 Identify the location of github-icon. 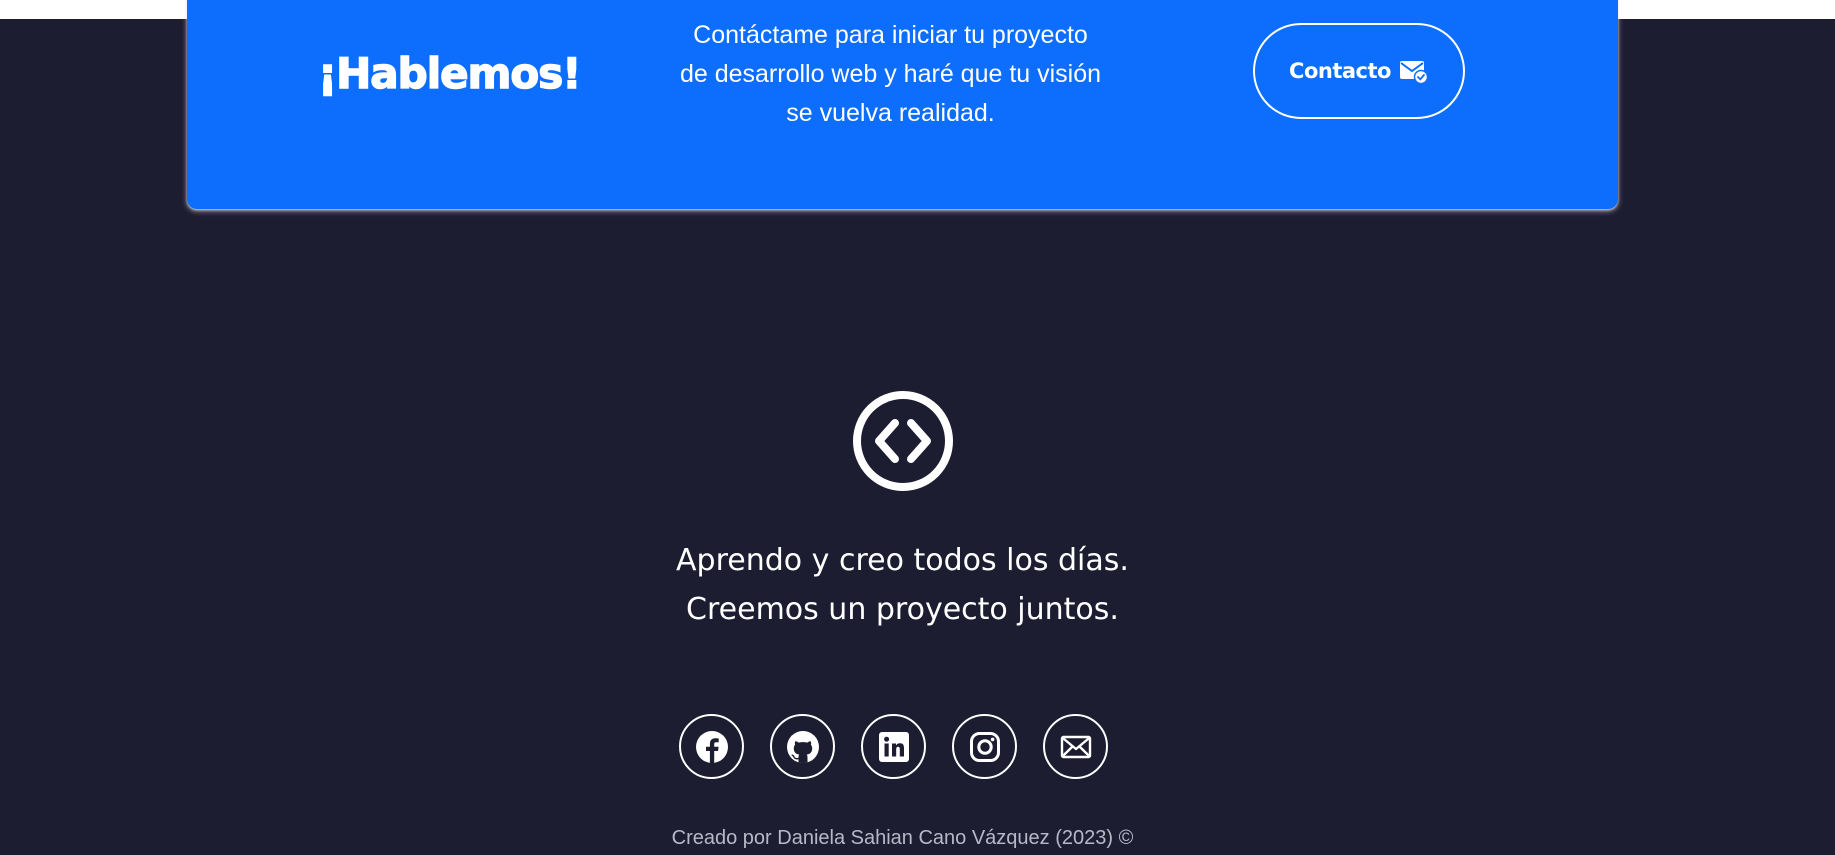
(803, 747).